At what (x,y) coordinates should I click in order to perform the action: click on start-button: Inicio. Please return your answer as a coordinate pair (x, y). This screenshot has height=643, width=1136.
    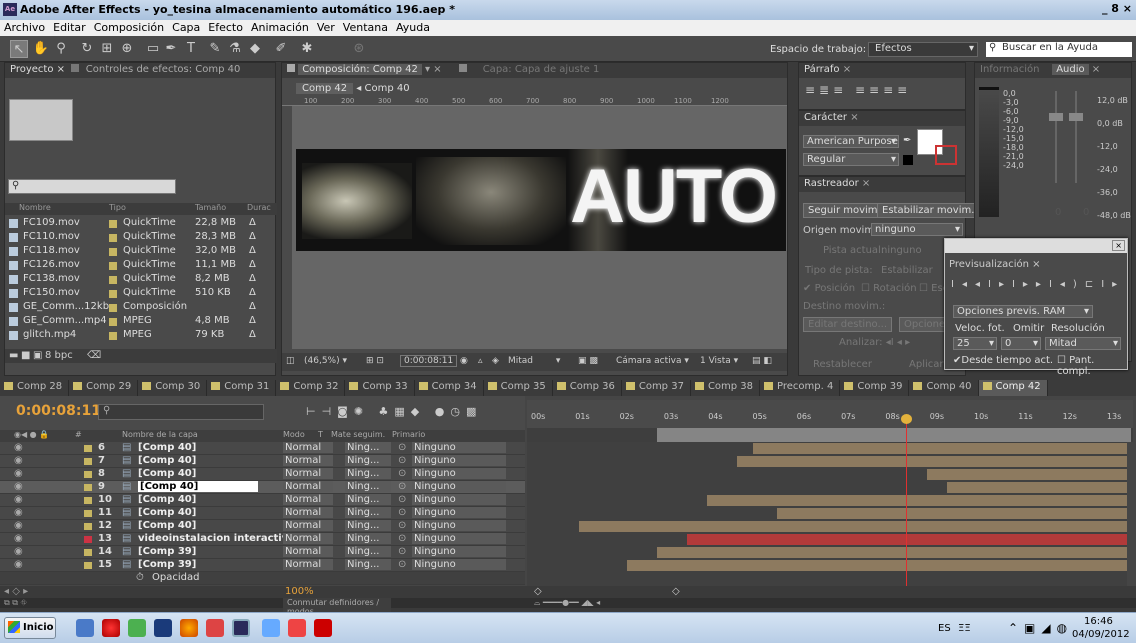
    Looking at the image, I should click on (30, 628).